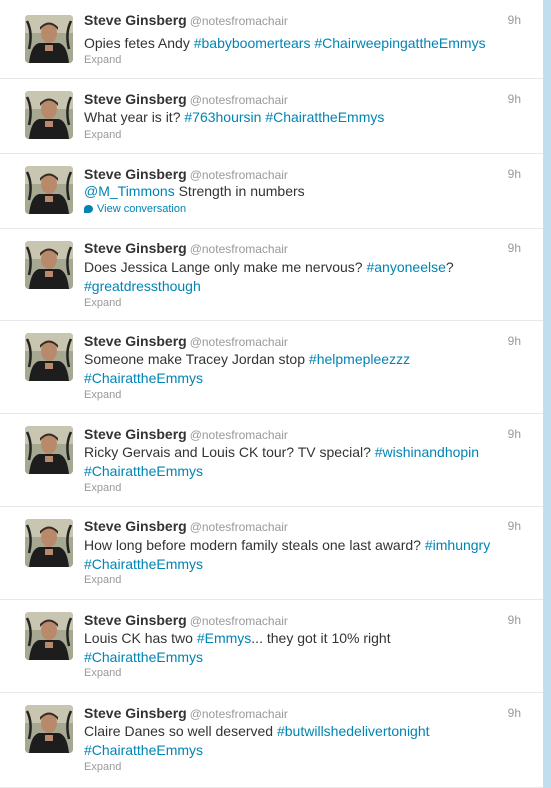 This screenshot has height=788, width=551. Describe the element at coordinates (88, 209) in the screenshot. I see `conversation-bubble-icon` at that location.